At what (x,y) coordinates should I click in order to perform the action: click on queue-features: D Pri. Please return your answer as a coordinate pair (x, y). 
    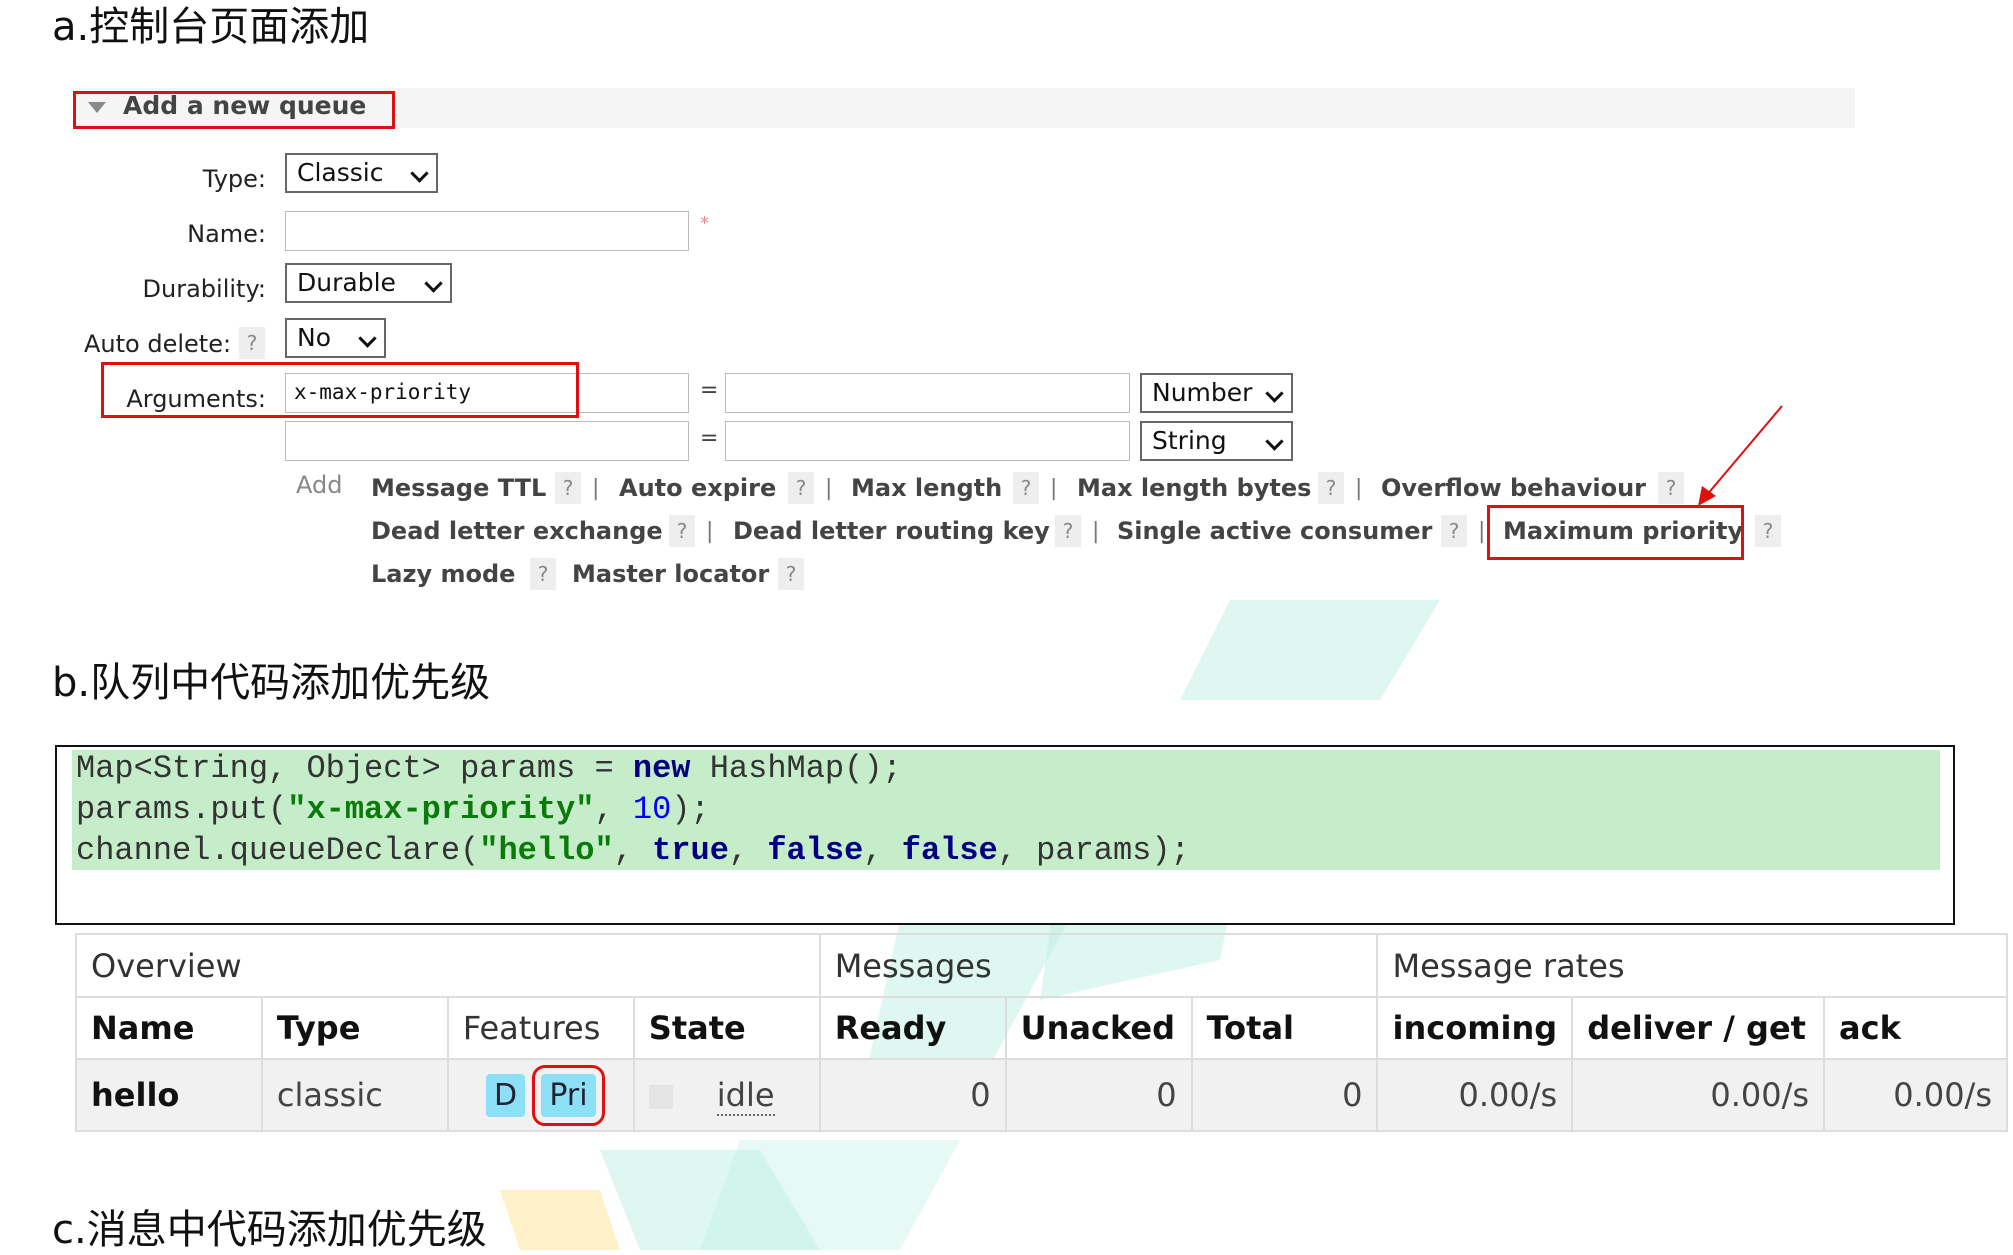
    Looking at the image, I should click on (540, 1095).